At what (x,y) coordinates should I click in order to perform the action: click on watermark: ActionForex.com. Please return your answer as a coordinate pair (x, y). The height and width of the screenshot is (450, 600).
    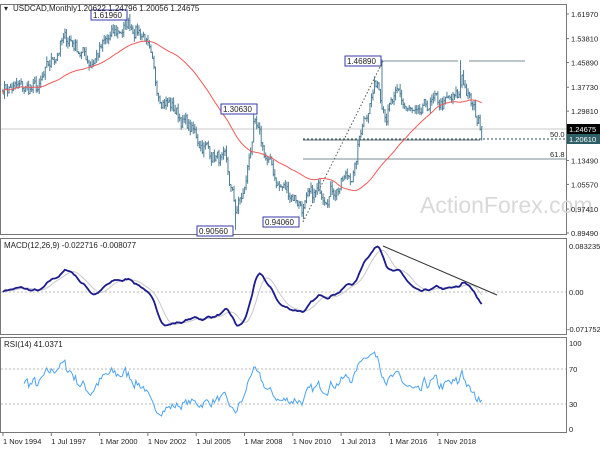
    Looking at the image, I should click on (506, 205).